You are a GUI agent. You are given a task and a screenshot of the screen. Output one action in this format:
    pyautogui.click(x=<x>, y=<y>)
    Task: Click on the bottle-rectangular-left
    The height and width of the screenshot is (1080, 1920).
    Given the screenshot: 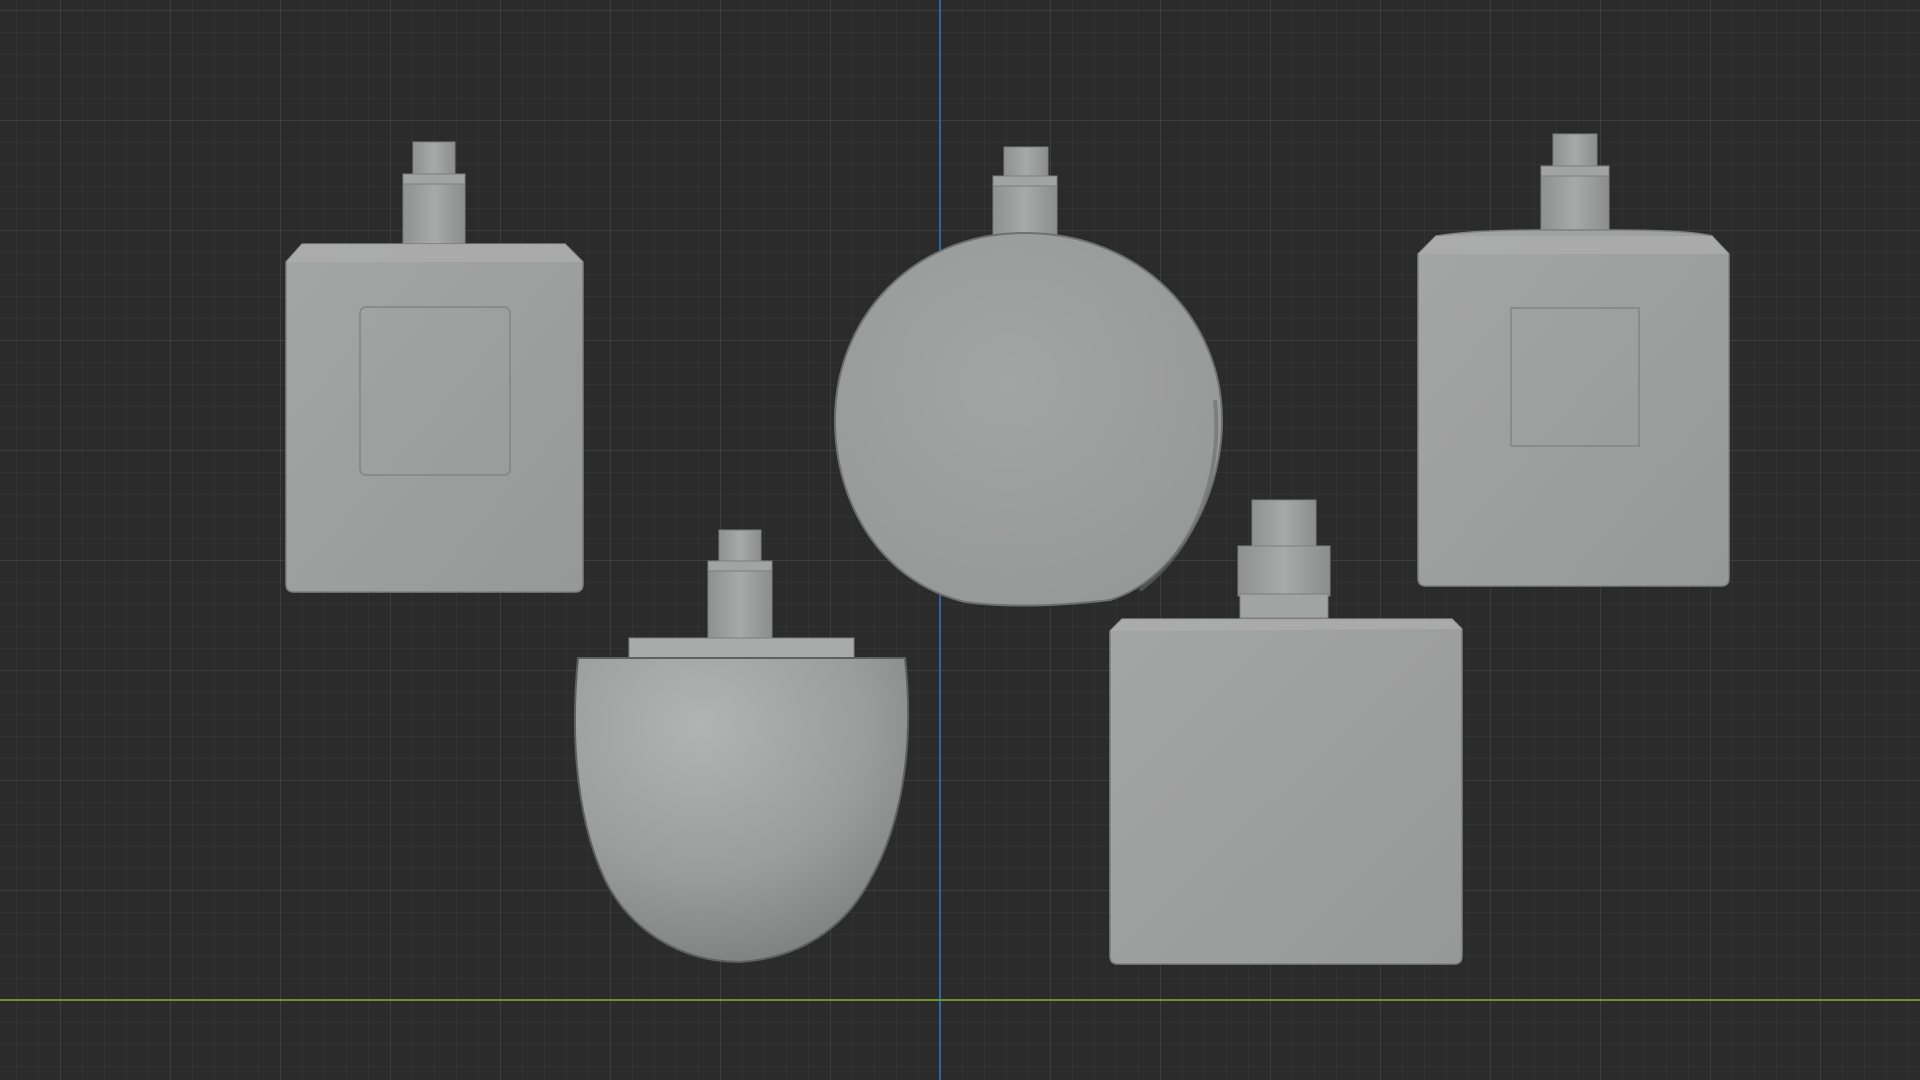 What is the action you would take?
    pyautogui.click(x=434, y=367)
    